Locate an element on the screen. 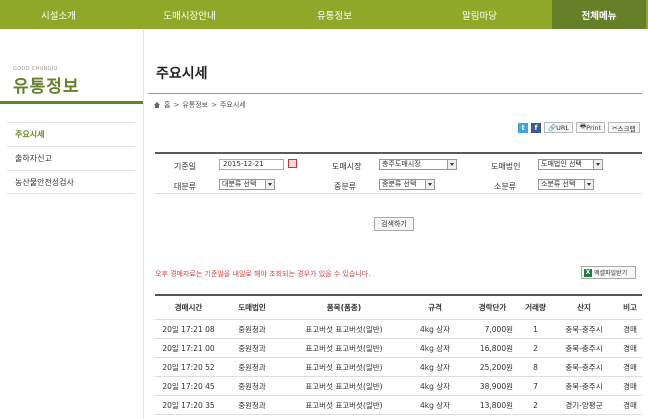 Image resolution: width=648 pixels, height=419 pixels. medium-category-label: 중분류 is located at coordinates (345, 186).